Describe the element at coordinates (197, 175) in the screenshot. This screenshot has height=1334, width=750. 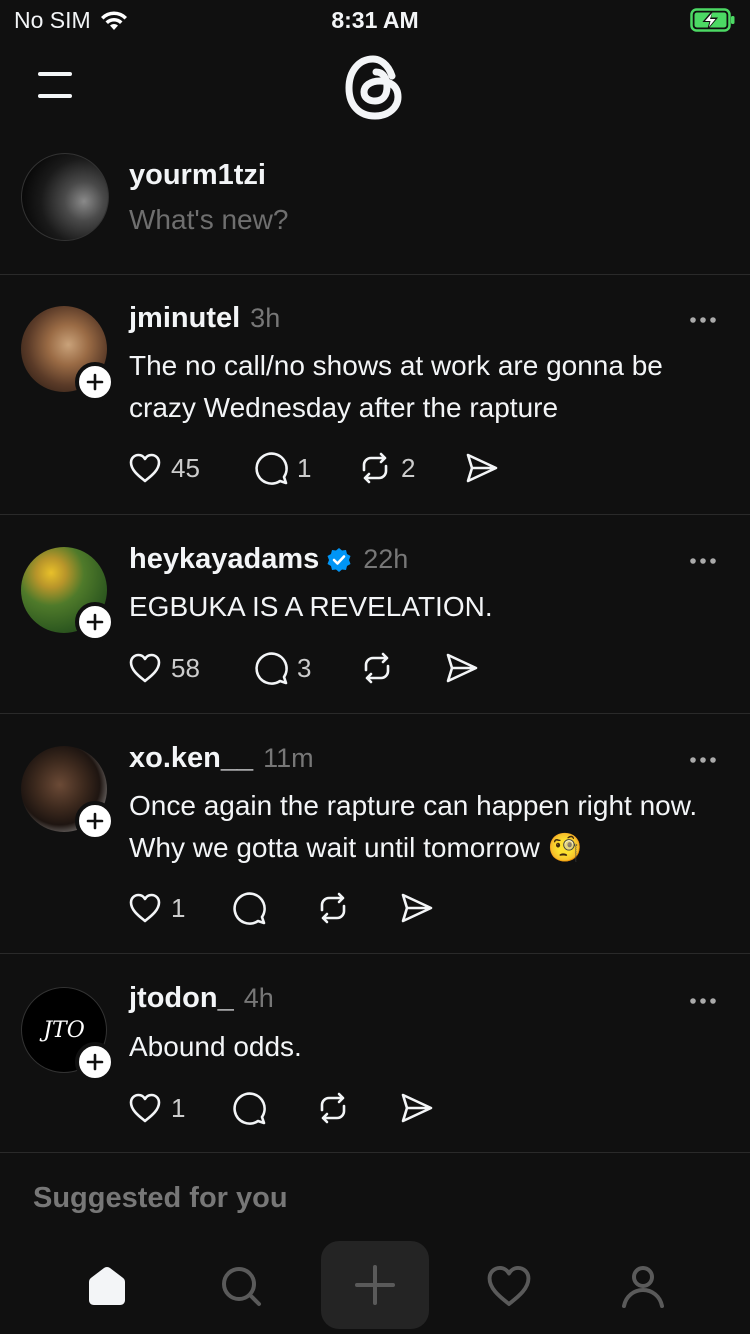
I see `composer-username: yourm1tzi` at that location.